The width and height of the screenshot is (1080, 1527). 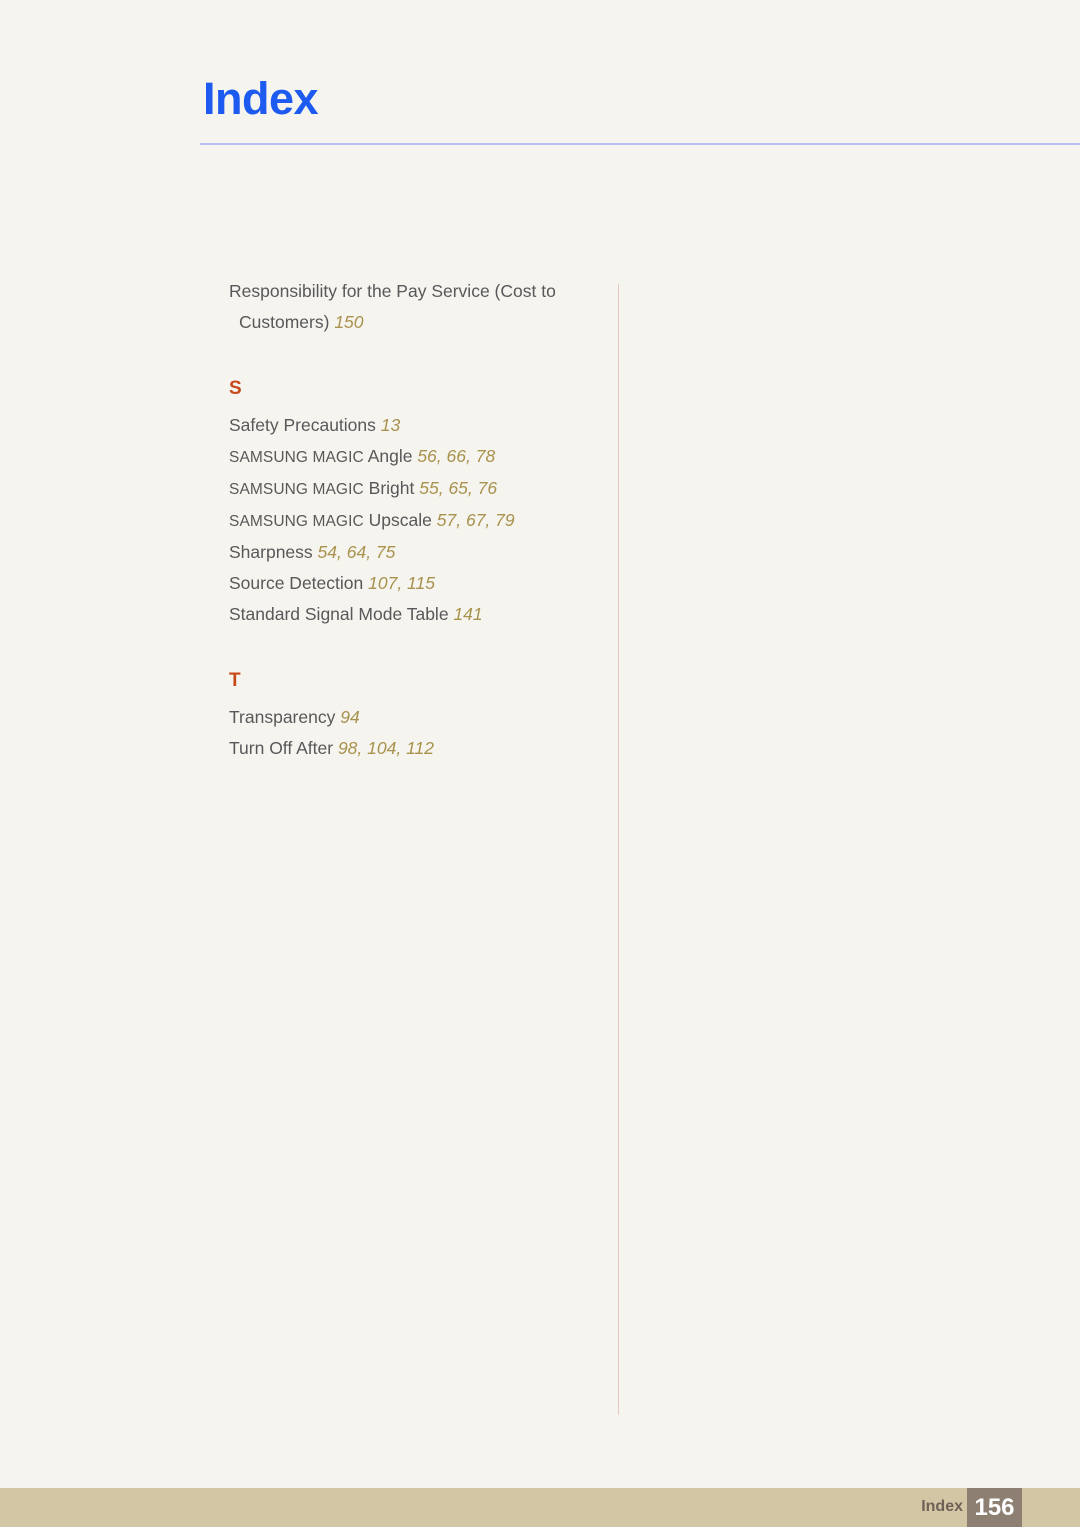 I want to click on index-entry-name: Transparency, so click(x=282, y=717).